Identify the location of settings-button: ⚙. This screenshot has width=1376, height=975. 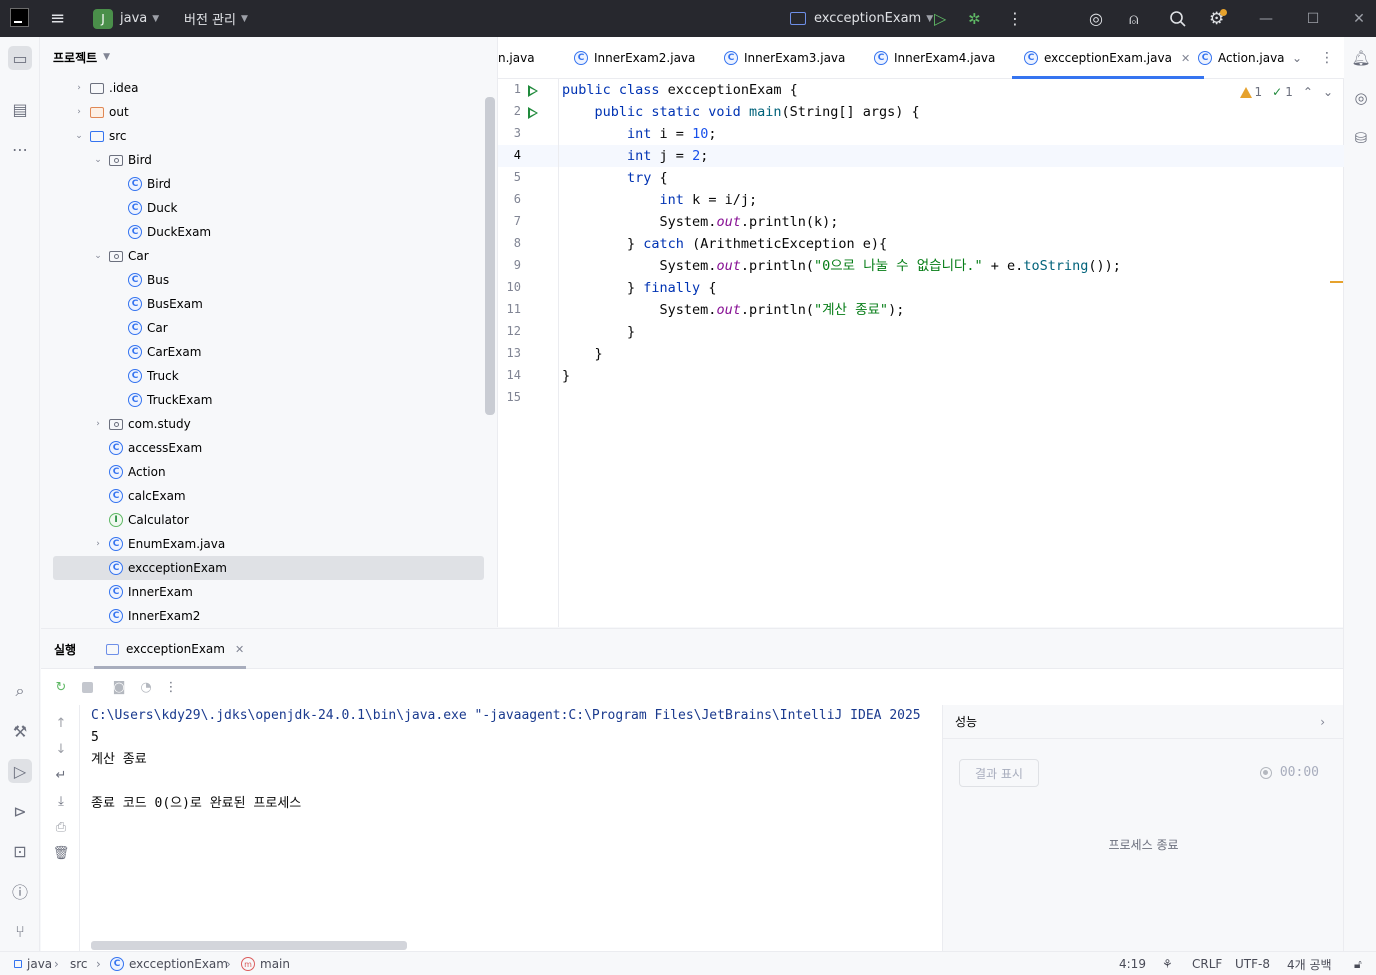
(1218, 18).